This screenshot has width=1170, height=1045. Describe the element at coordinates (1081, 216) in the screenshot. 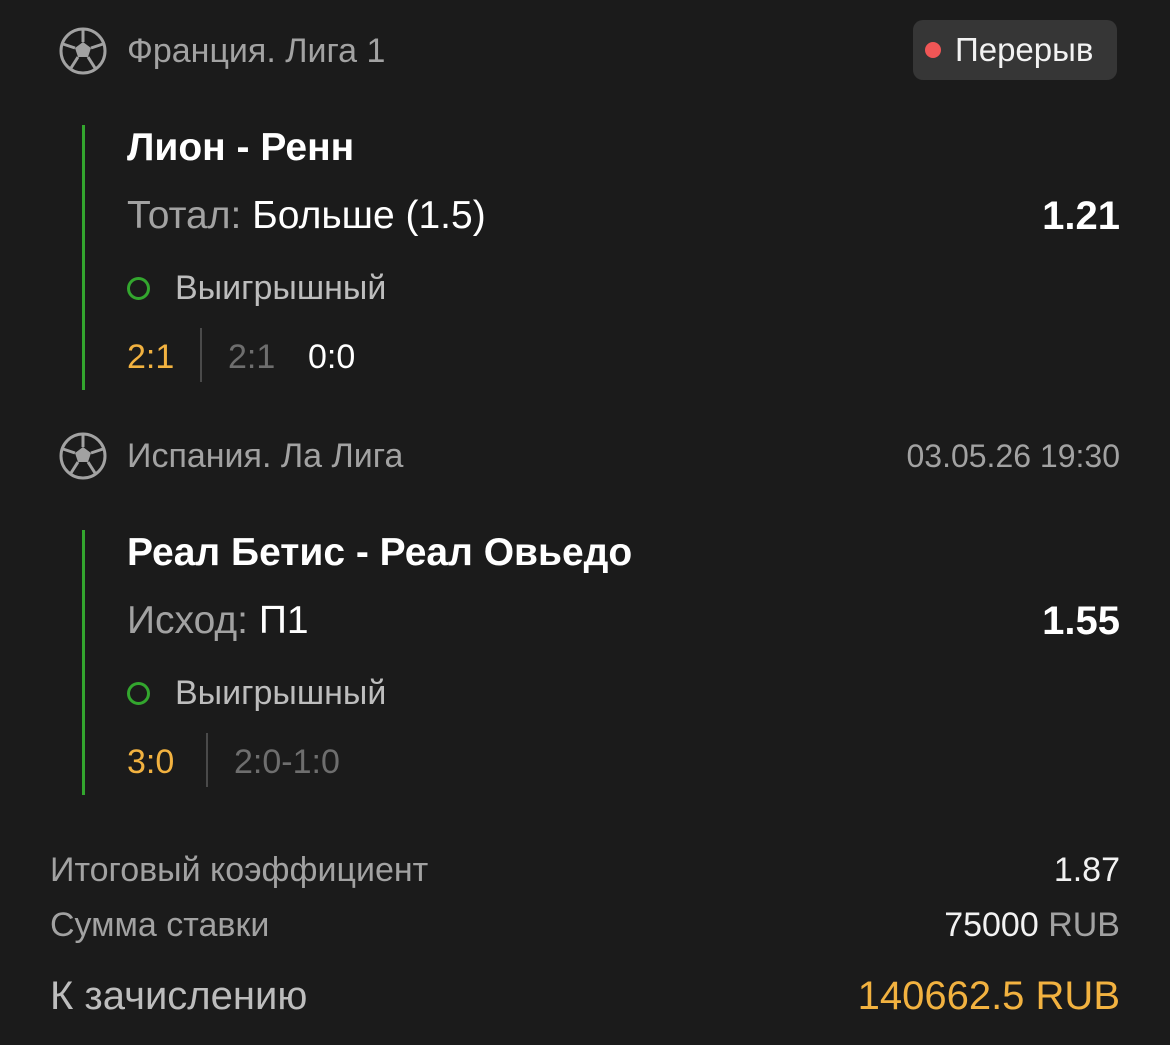

I see `bet-odds: 1.21` at that location.